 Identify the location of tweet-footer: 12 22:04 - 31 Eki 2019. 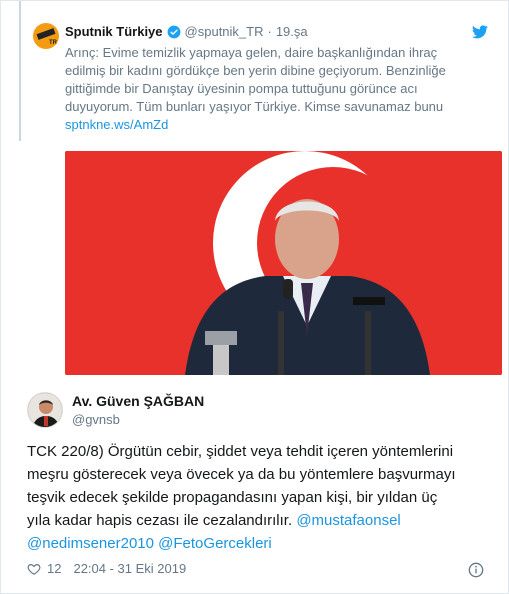
(106, 568).